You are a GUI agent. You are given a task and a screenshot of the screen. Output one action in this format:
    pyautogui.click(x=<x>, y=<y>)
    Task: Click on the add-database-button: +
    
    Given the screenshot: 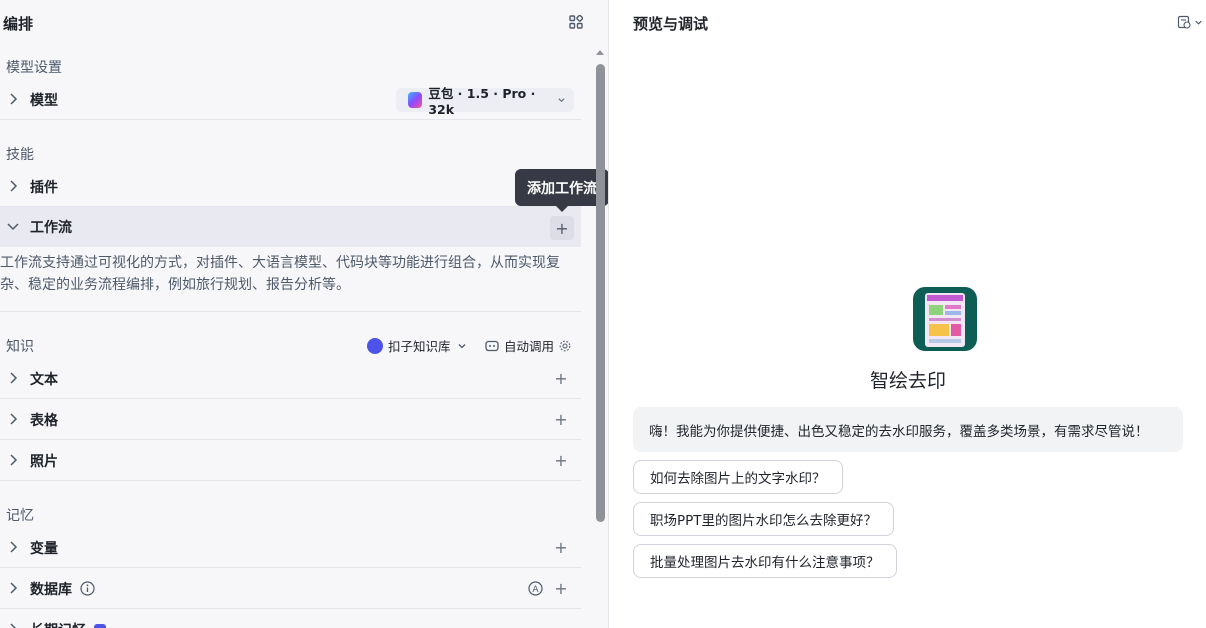 What is the action you would take?
    pyautogui.click(x=561, y=588)
    